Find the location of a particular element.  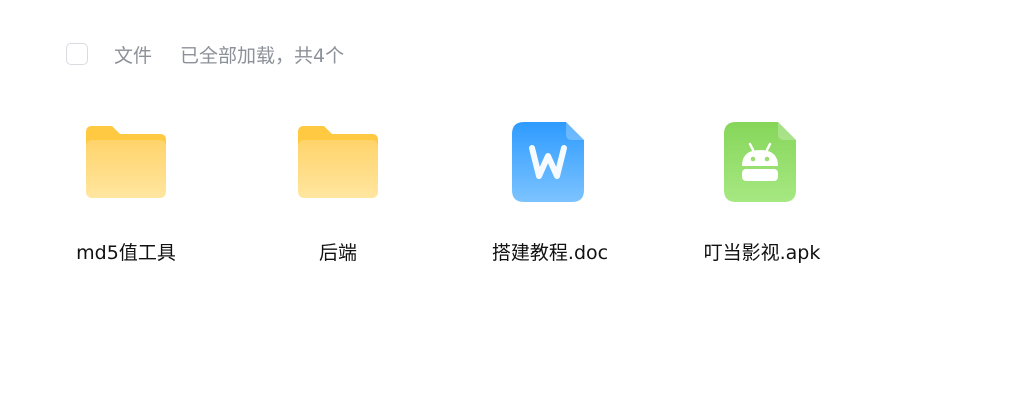

file-column-label: 文件 is located at coordinates (133, 55).